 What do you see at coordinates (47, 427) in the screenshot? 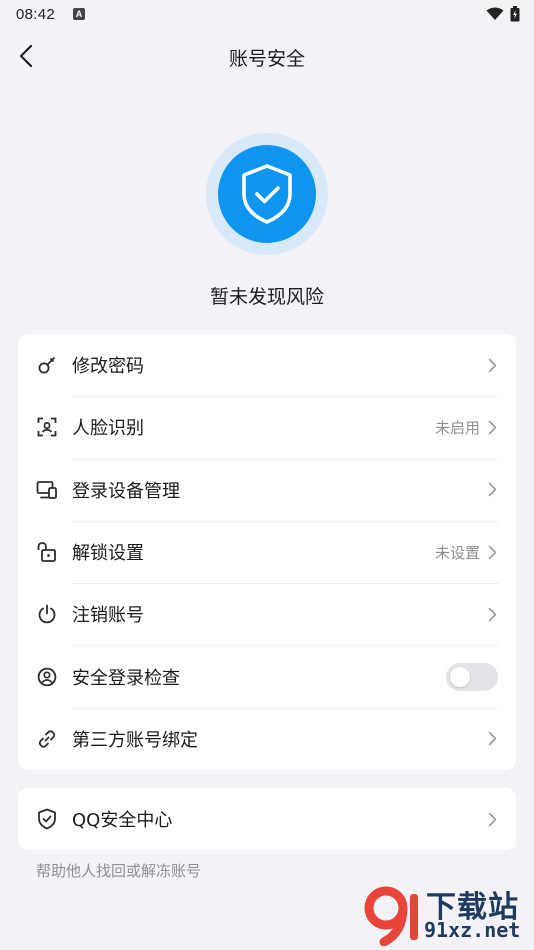
I see `face-scan-icon` at bounding box center [47, 427].